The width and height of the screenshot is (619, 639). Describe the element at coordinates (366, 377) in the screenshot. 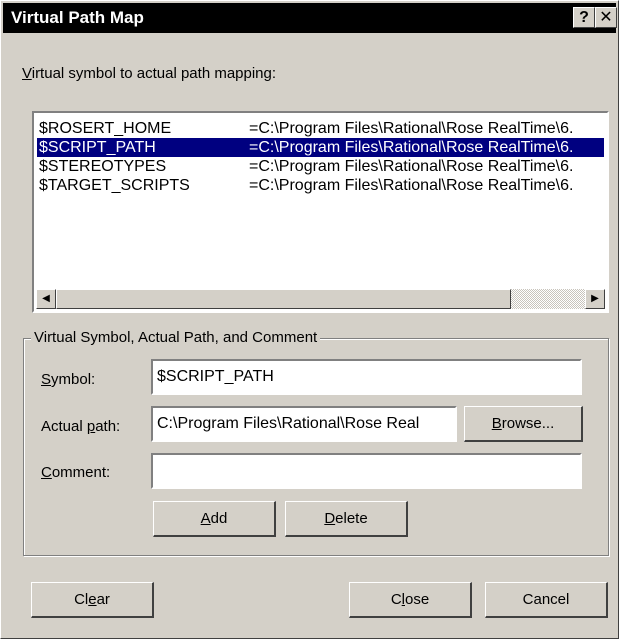

I see `symbol-field: $SCRIPT_PATH` at that location.